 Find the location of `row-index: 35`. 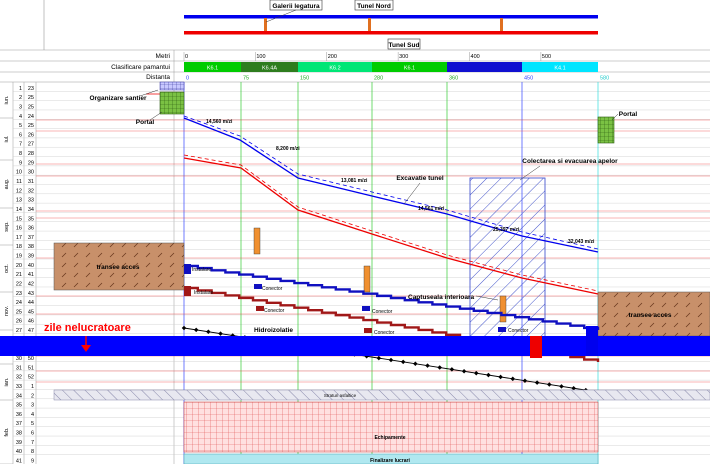

row-index: 35 is located at coordinates (19, 406).